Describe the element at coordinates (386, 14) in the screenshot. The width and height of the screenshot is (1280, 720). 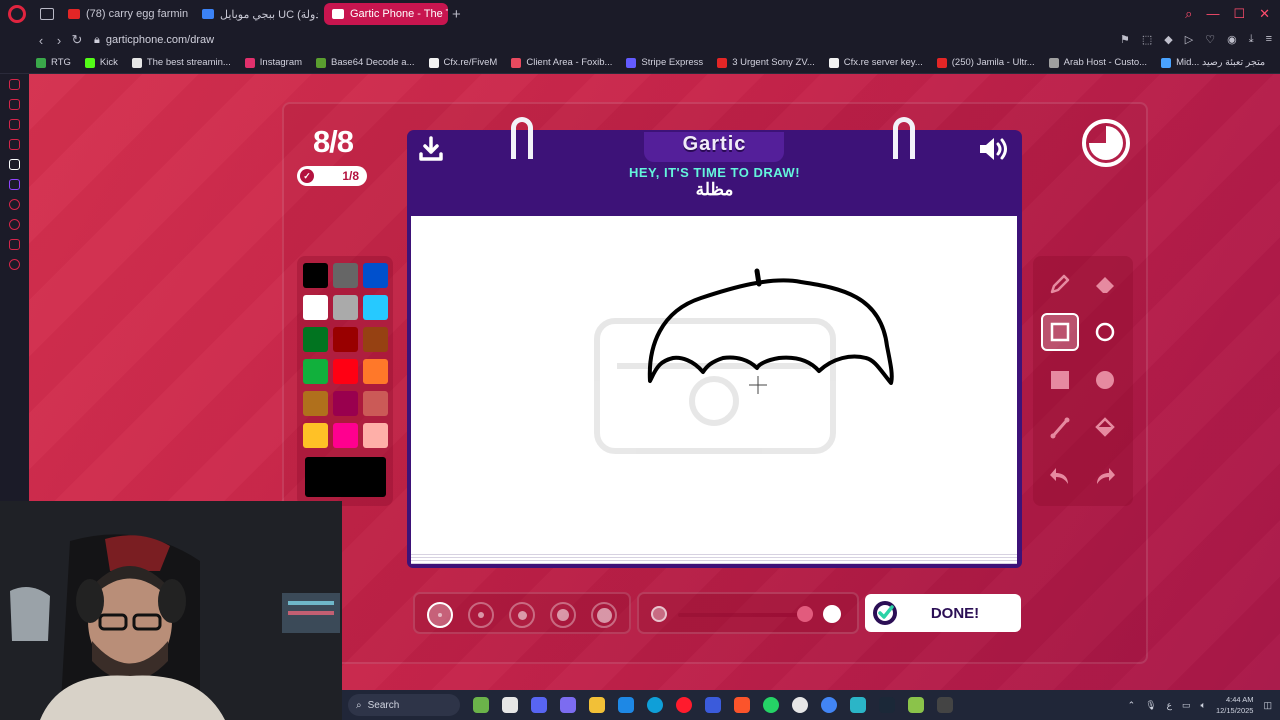
I see `tab-gartic-phone: Gartic Phone - The Teleph` at that location.